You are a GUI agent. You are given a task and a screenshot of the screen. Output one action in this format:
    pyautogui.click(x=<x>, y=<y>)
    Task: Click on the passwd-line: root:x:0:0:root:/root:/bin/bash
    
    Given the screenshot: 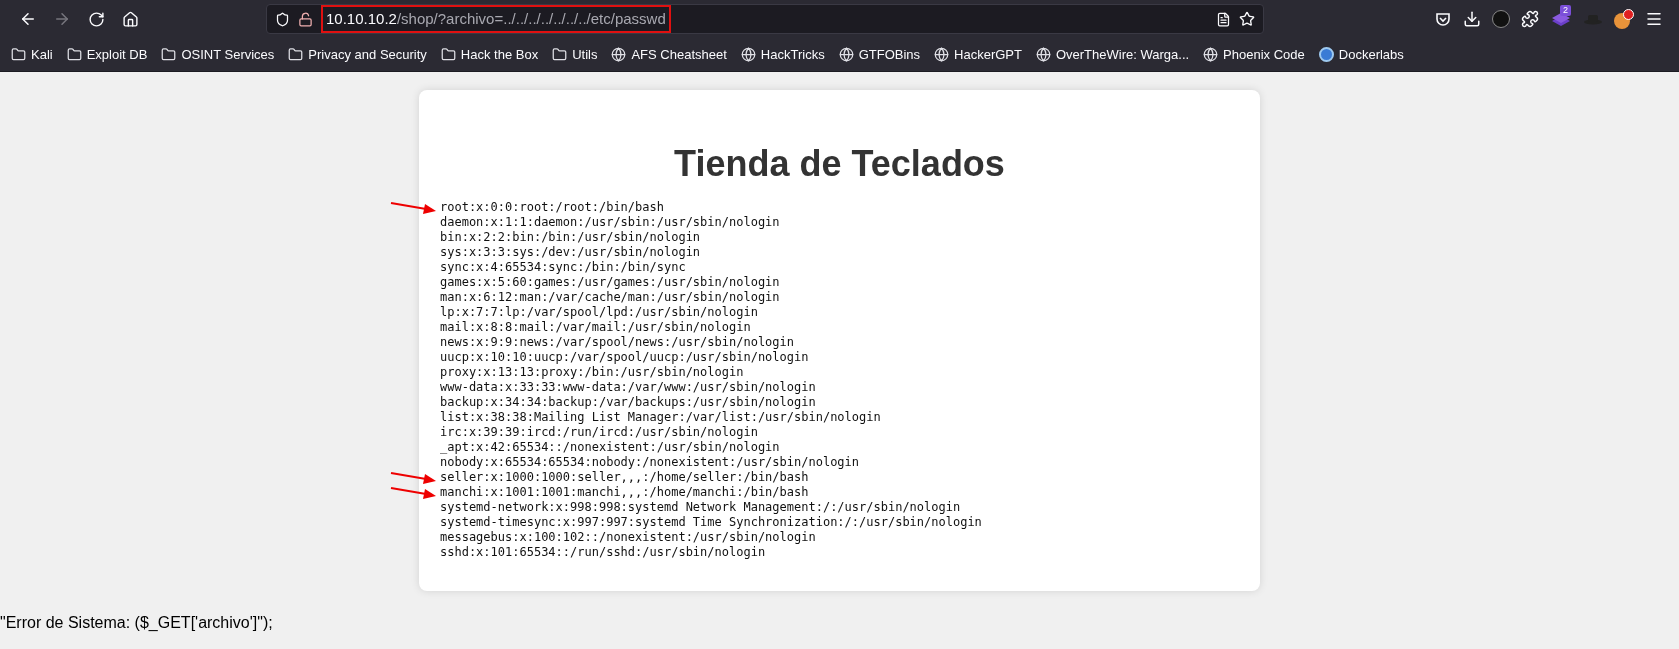 What is the action you would take?
    pyautogui.click(x=552, y=207)
    